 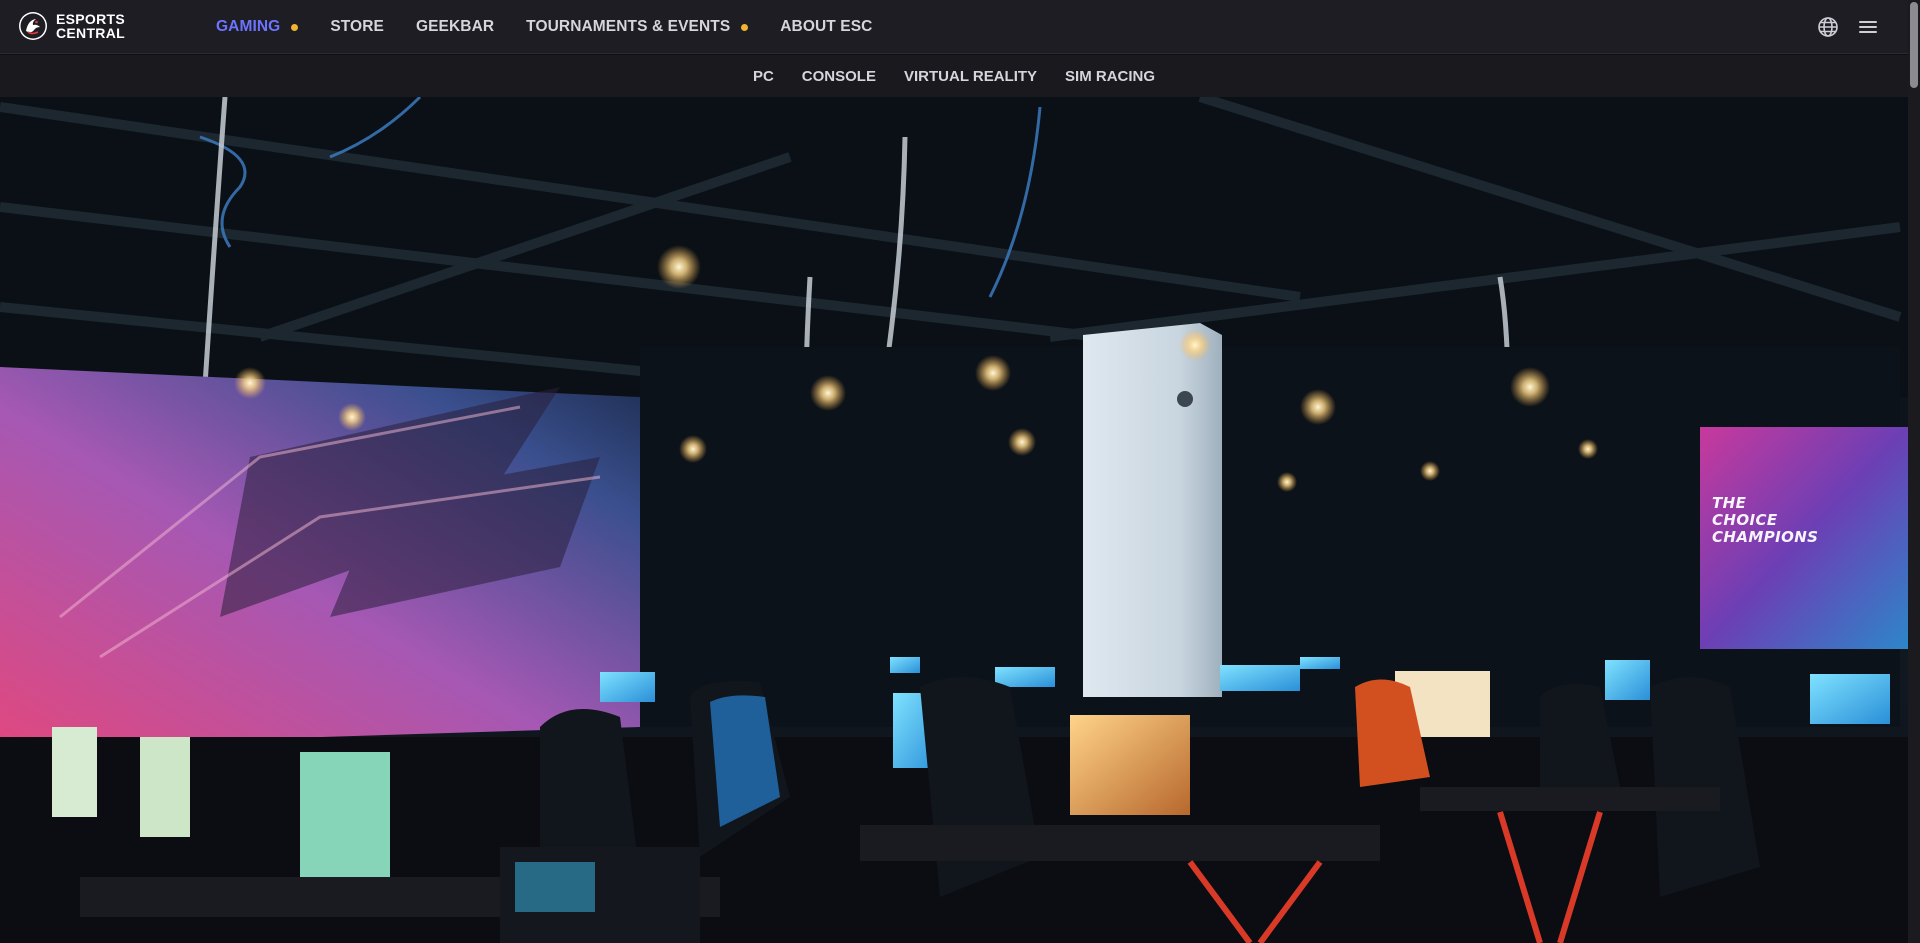 What do you see at coordinates (1914, 45) in the screenshot?
I see `scrollbar-thumb` at bounding box center [1914, 45].